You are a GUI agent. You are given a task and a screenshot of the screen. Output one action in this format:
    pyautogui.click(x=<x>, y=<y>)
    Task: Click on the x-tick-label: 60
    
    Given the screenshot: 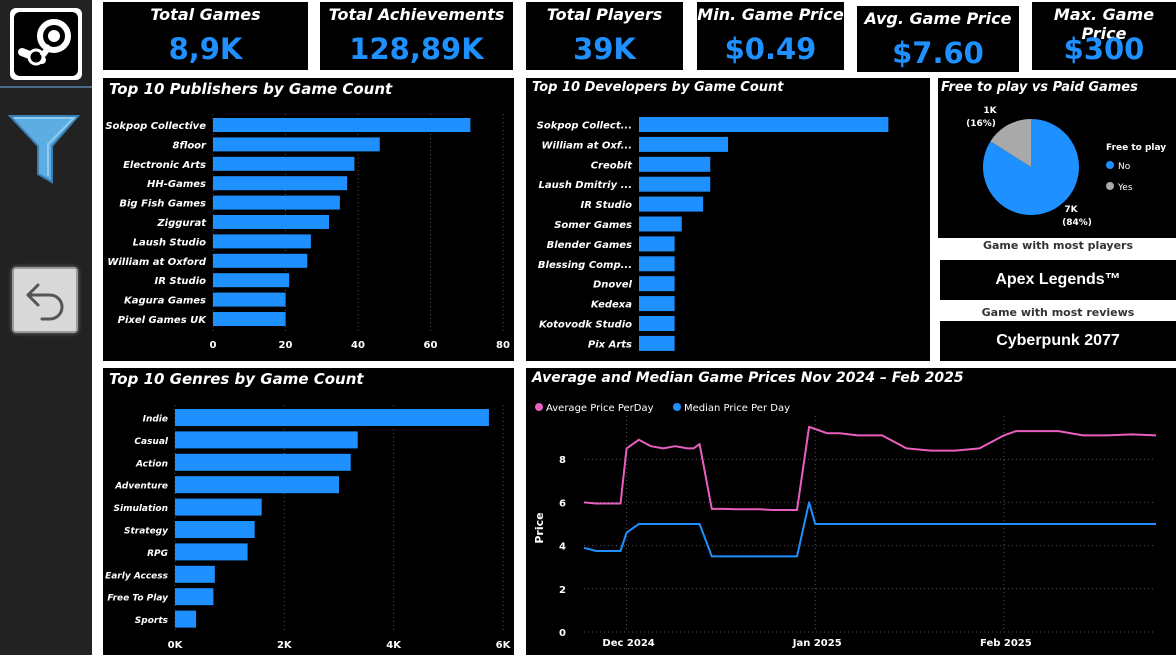 What is the action you would take?
    pyautogui.click(x=431, y=345)
    